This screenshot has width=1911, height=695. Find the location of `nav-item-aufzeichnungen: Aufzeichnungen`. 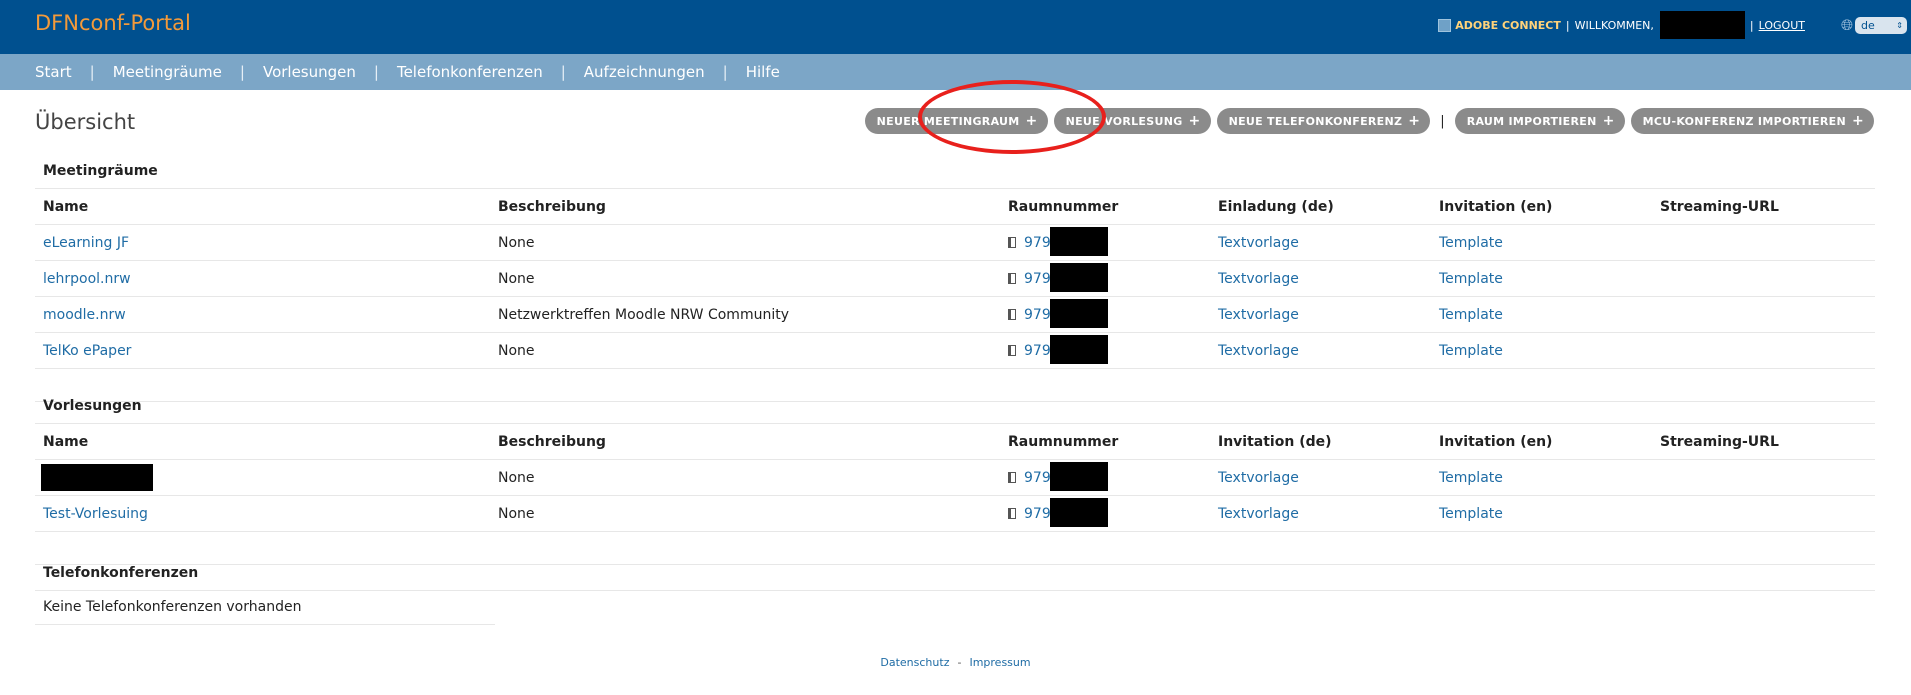

nav-item-aufzeichnungen: Aufzeichnungen is located at coordinates (644, 72).